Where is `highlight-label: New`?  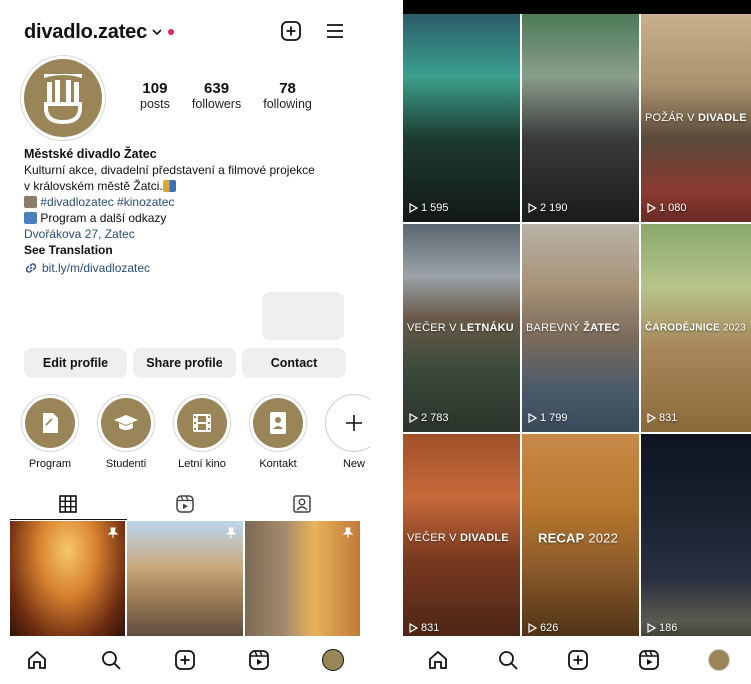
highlight-label: New is located at coordinates (353, 464).